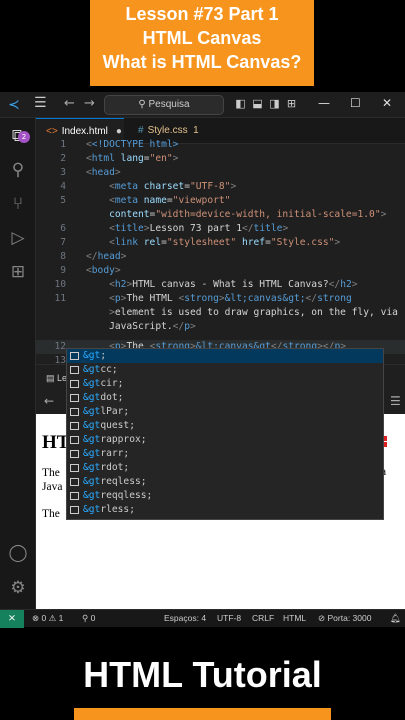 The image size is (405, 720). I want to click on language-mode-status: HTML, so click(294, 618).